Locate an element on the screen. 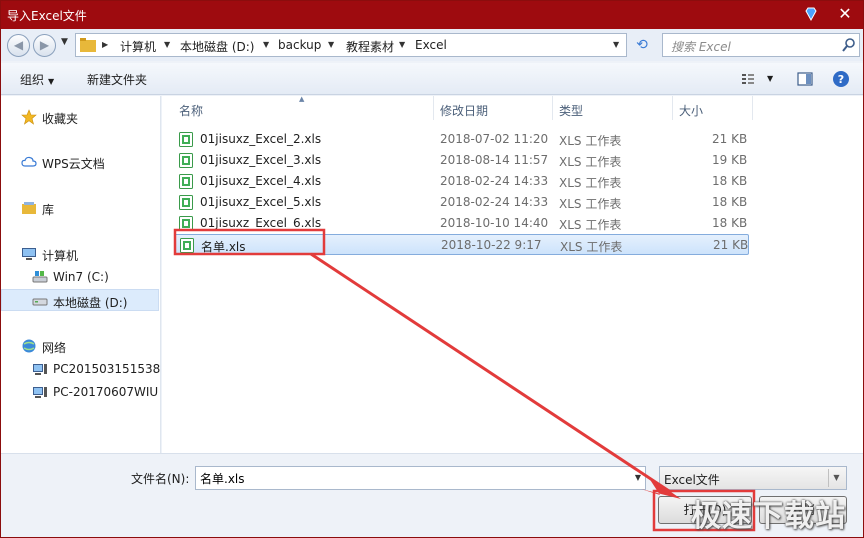 The height and width of the screenshot is (538, 864). sidebar-item-label: 网络 is located at coordinates (54, 348).